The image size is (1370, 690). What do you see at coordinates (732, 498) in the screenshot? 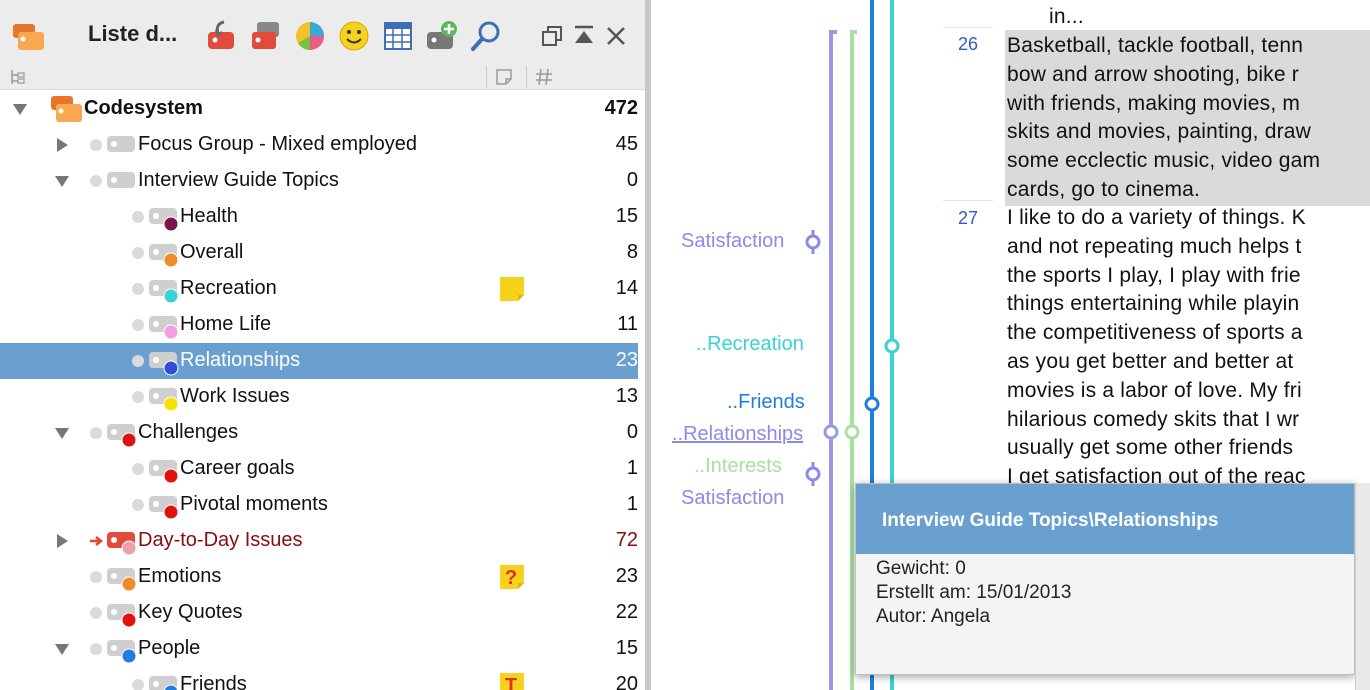
I see `codeline-label-satisfaction-2: Satisfaction` at bounding box center [732, 498].